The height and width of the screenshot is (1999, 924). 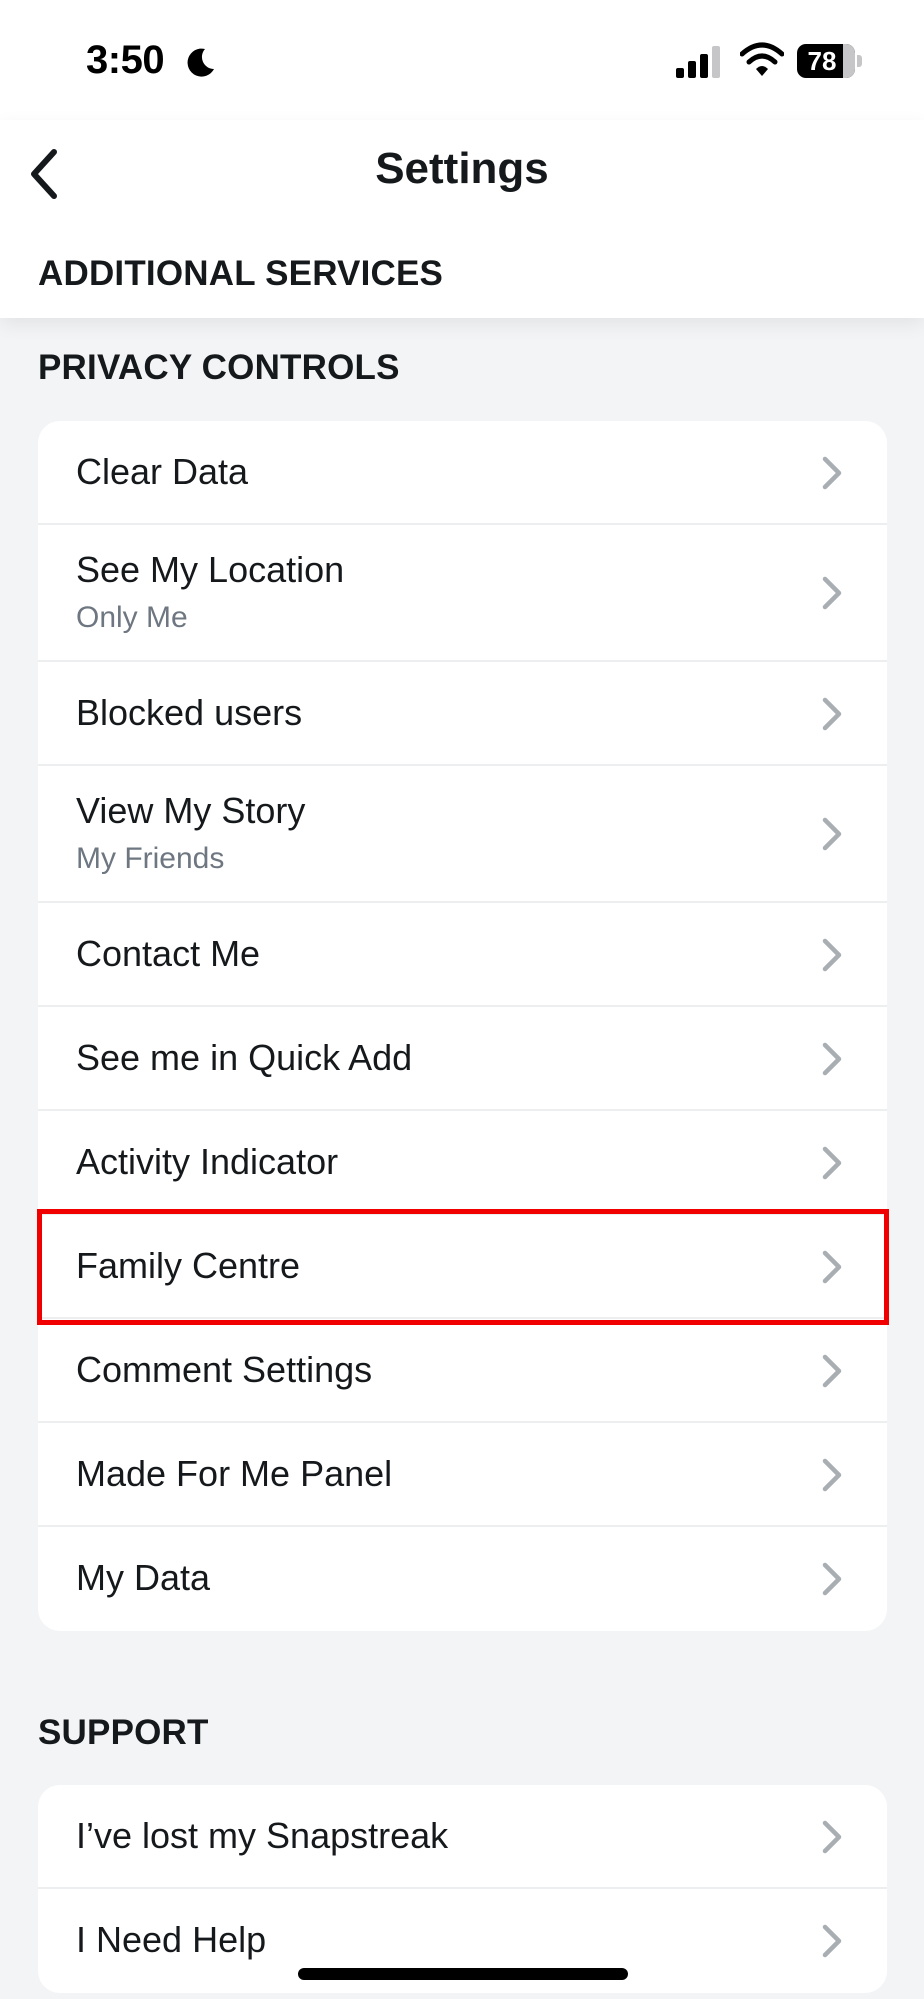 I want to click on settings-item-label: View My Story, so click(x=191, y=810).